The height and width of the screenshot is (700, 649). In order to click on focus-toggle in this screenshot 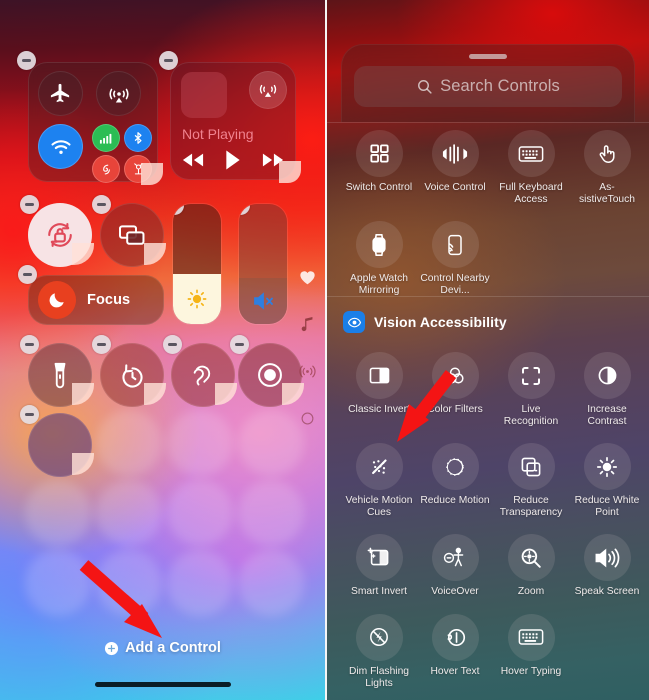, I will do `click(57, 300)`.